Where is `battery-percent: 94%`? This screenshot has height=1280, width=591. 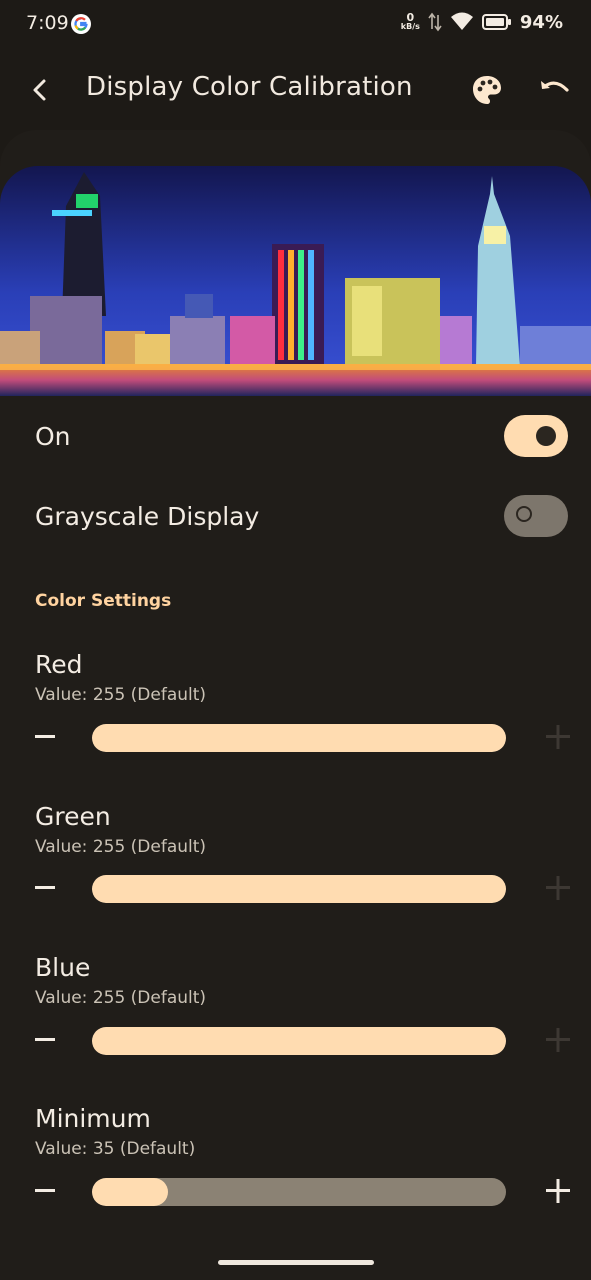 battery-percent: 94% is located at coordinates (541, 22).